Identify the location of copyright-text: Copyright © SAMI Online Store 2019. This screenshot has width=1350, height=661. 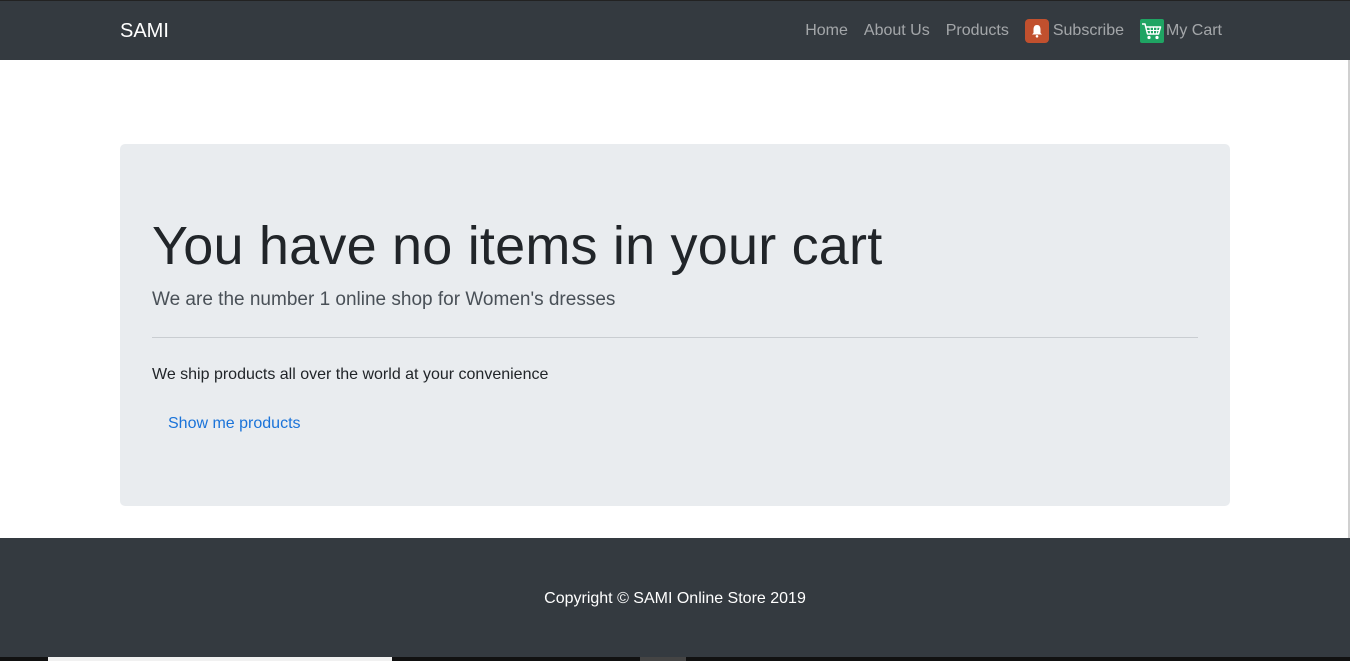
(675, 598).